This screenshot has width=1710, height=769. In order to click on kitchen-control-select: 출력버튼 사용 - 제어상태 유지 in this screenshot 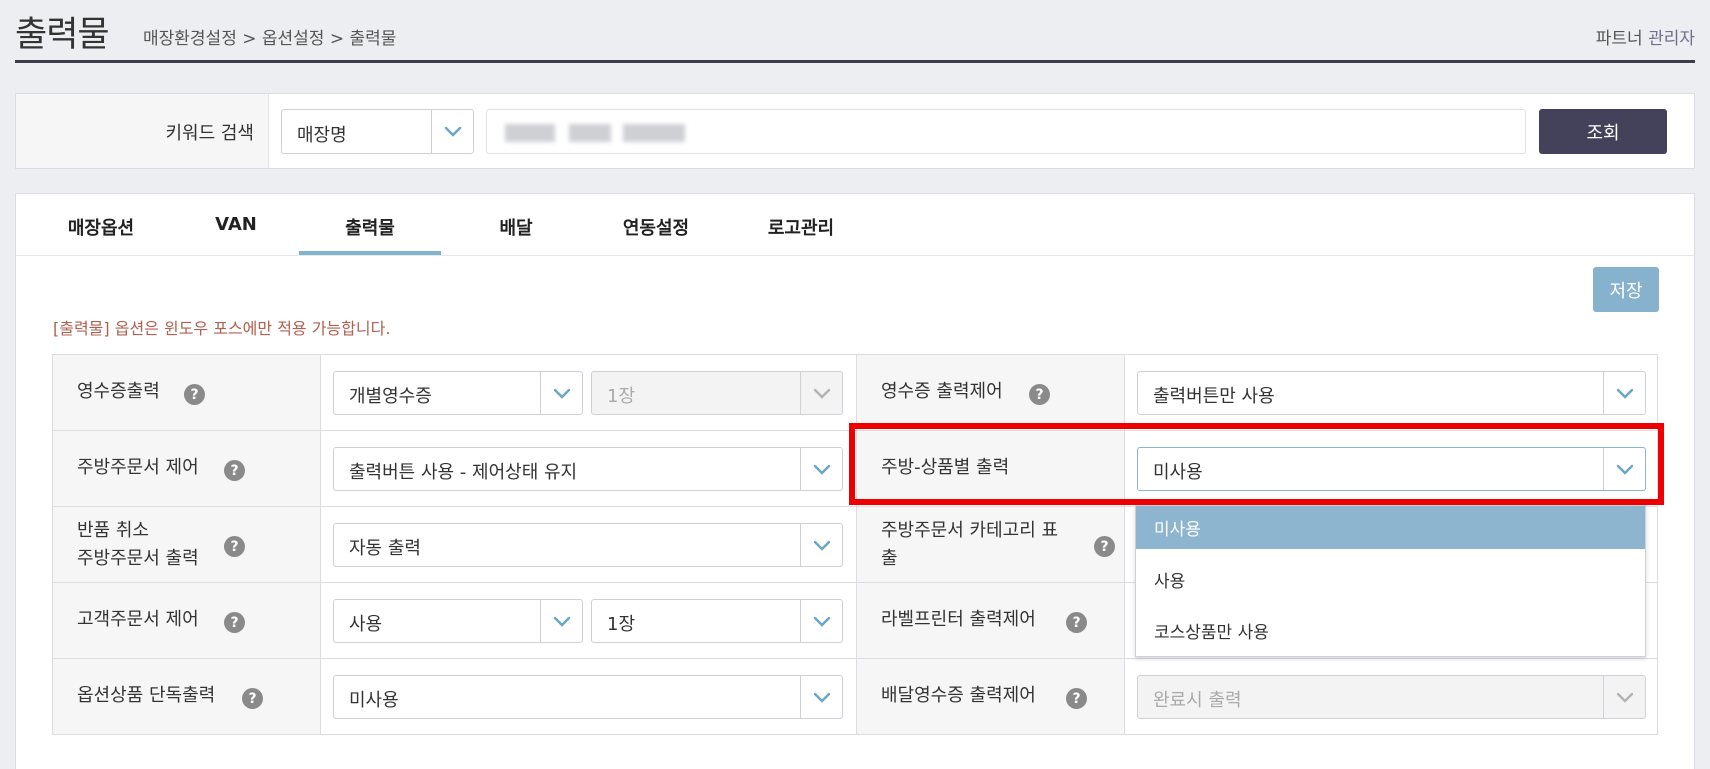, I will do `click(588, 469)`.